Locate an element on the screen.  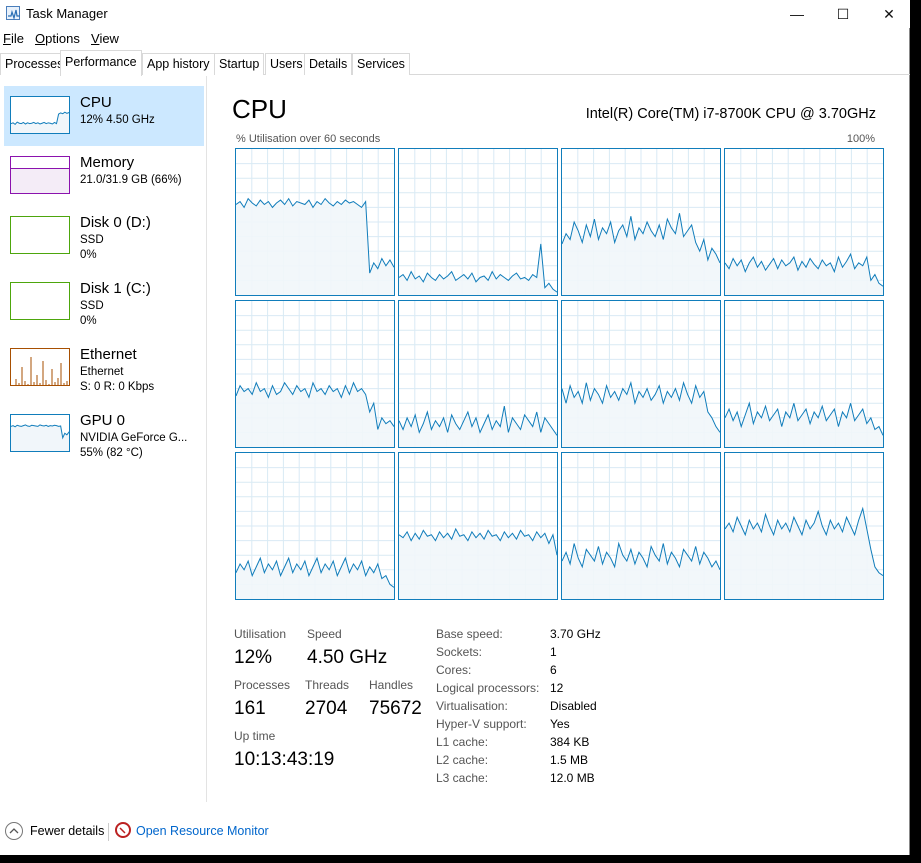
spec-label: Cores: is located at coordinates (454, 670).